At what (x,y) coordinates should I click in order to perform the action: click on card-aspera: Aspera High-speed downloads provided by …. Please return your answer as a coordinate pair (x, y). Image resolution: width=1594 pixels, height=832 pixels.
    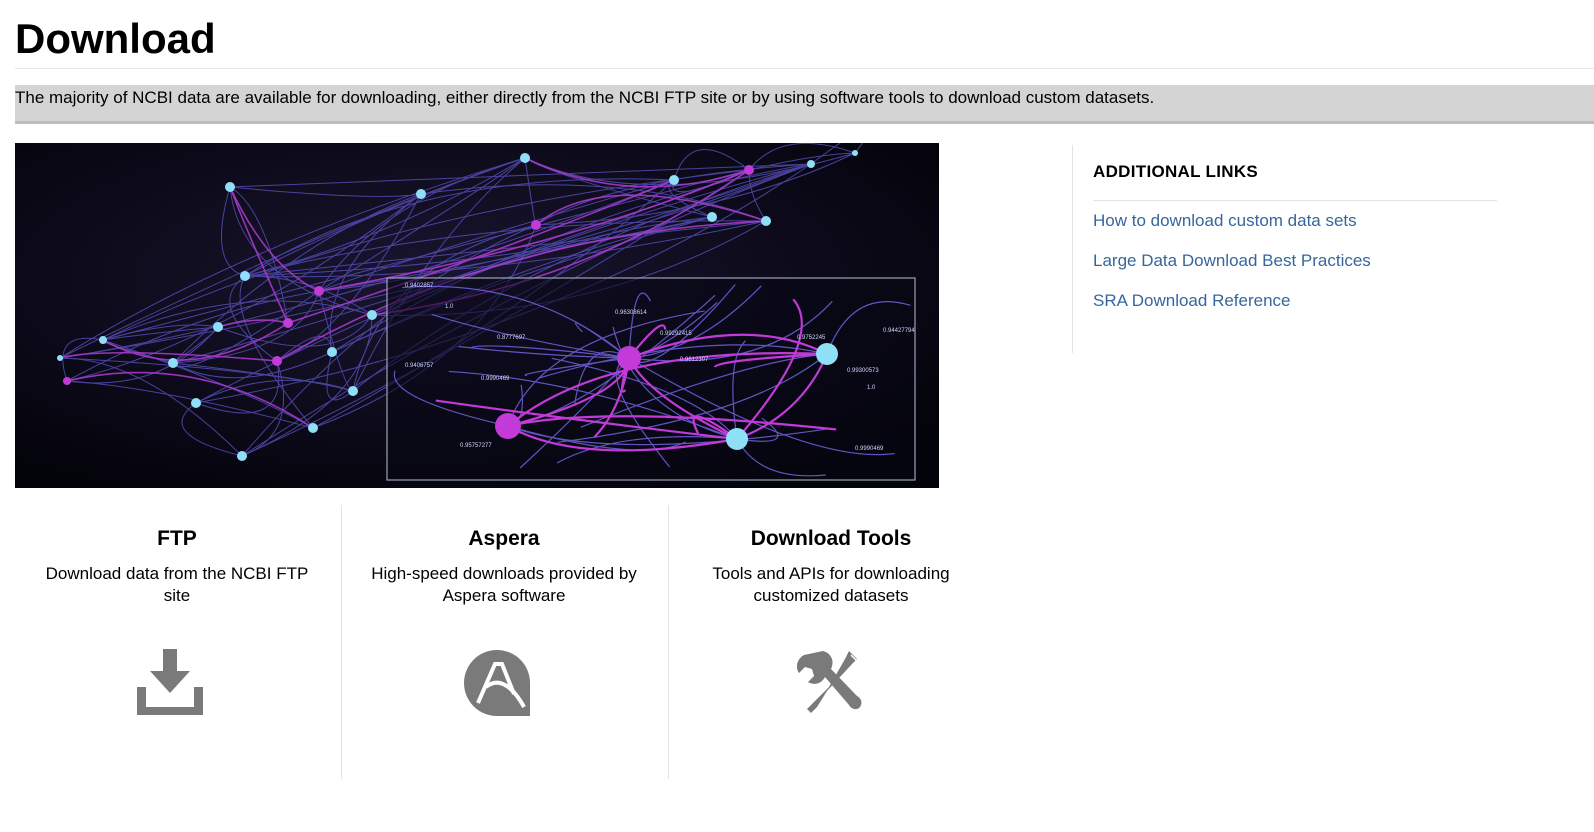
    Looking at the image, I should click on (504, 642).